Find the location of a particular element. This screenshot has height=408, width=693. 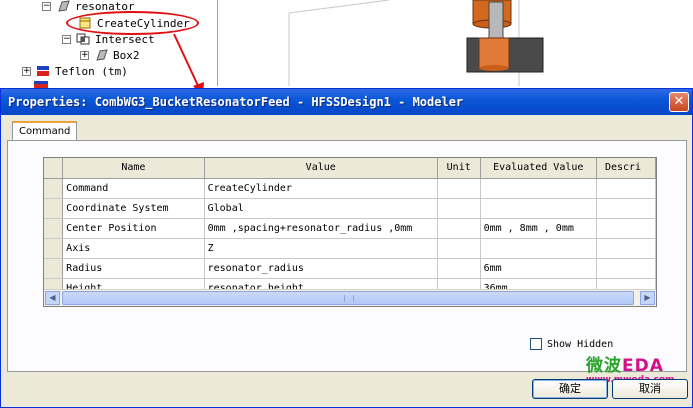

cylinder-model is located at coordinates (505, 36).